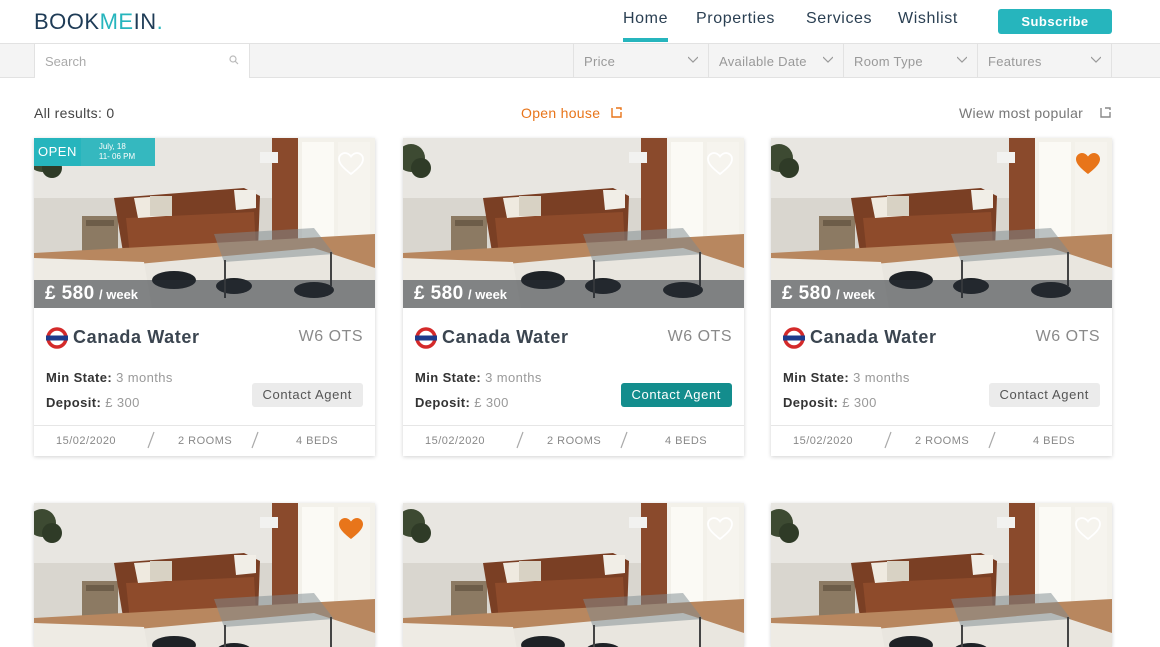 This screenshot has height=647, width=1160. I want to click on available-date-dropdown-label: Available Date, so click(763, 61).